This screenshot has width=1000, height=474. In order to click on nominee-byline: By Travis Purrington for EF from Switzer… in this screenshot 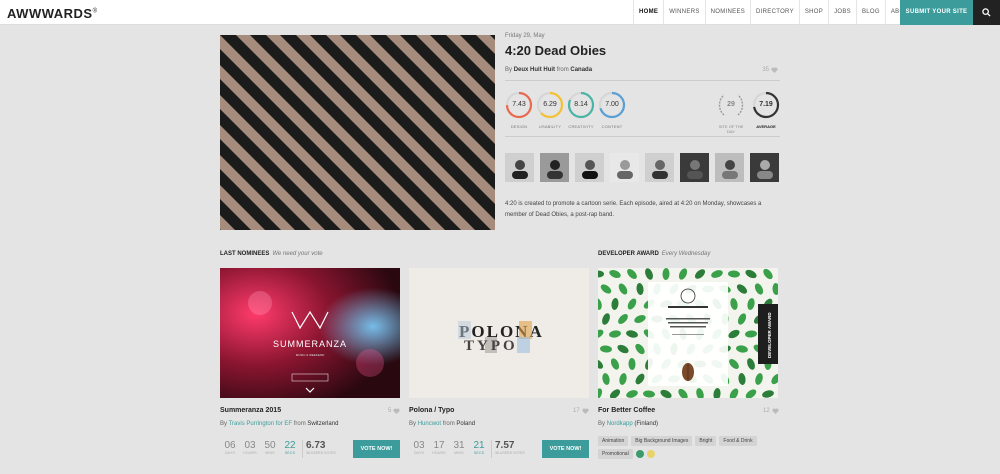, I will do `click(279, 424)`.